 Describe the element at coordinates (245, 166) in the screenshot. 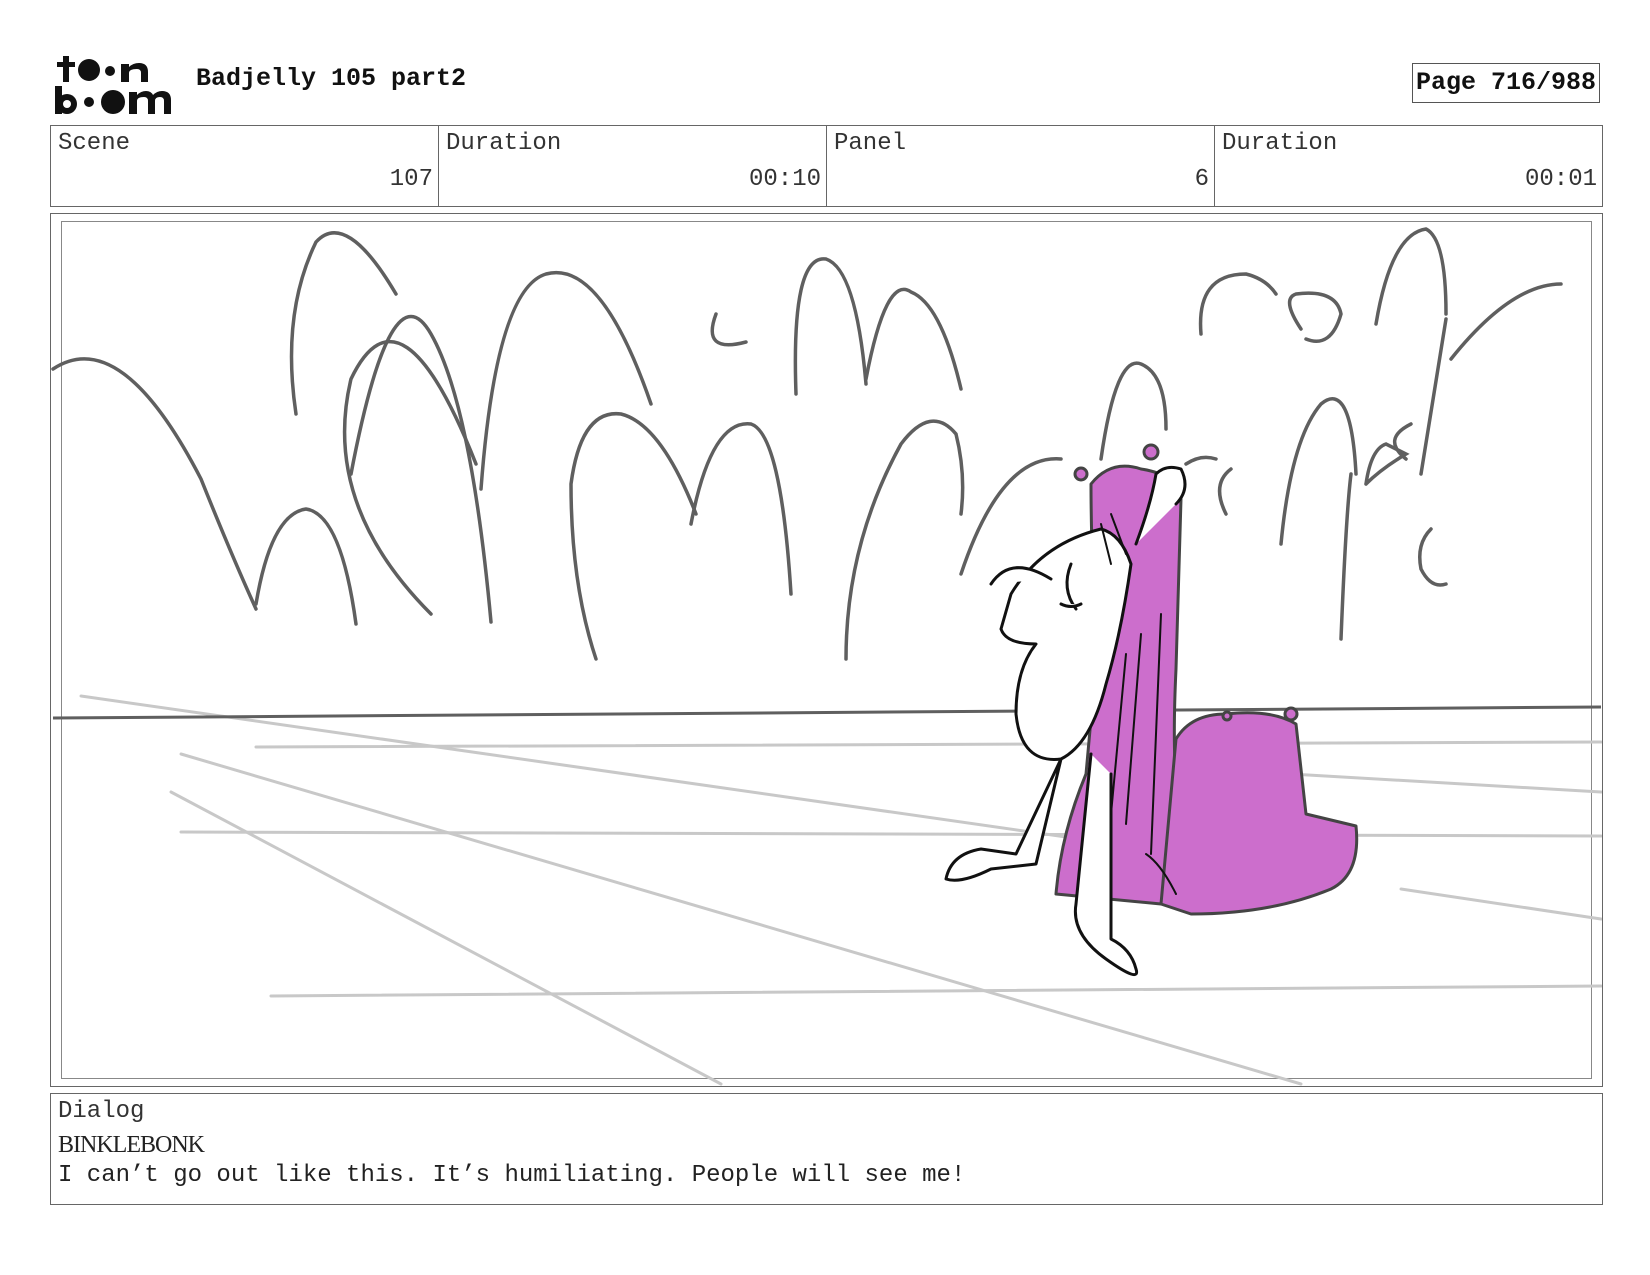

I see `scene-cell: Scene 107` at that location.